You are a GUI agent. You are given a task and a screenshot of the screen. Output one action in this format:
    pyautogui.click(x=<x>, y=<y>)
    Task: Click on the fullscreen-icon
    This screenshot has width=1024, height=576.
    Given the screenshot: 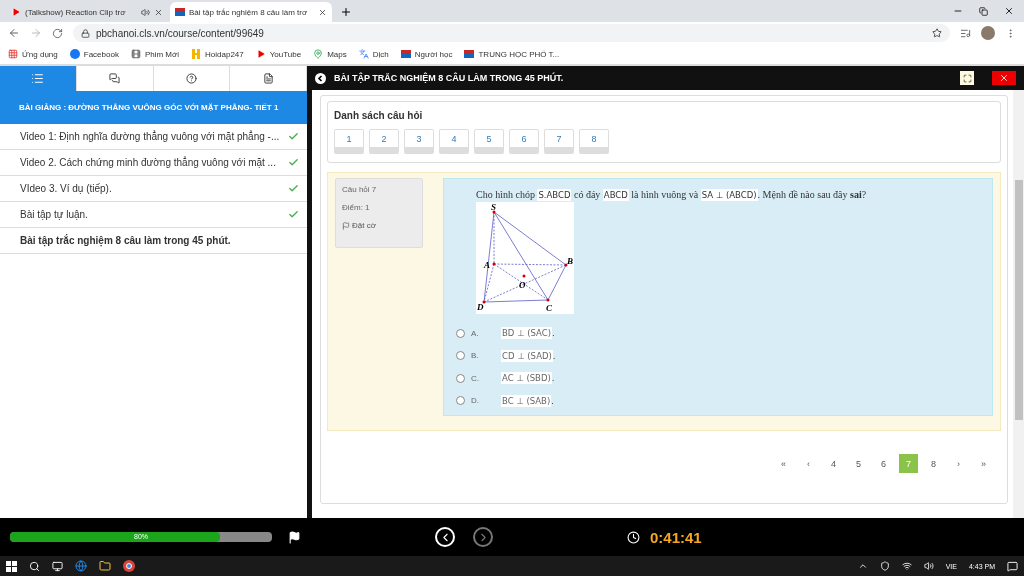 What is the action you would take?
    pyautogui.click(x=967, y=78)
    